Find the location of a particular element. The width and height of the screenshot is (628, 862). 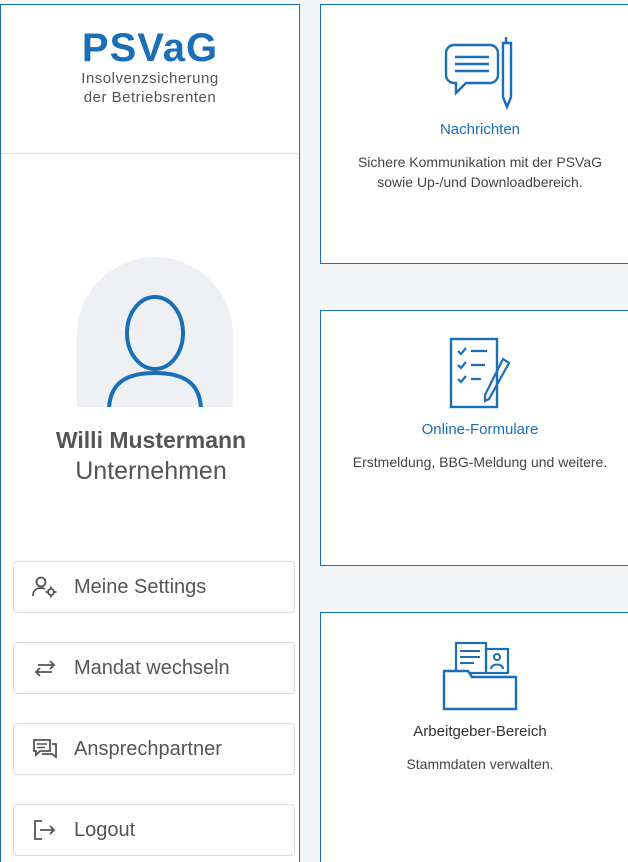

logo-title: PSVaG is located at coordinates (150, 48).